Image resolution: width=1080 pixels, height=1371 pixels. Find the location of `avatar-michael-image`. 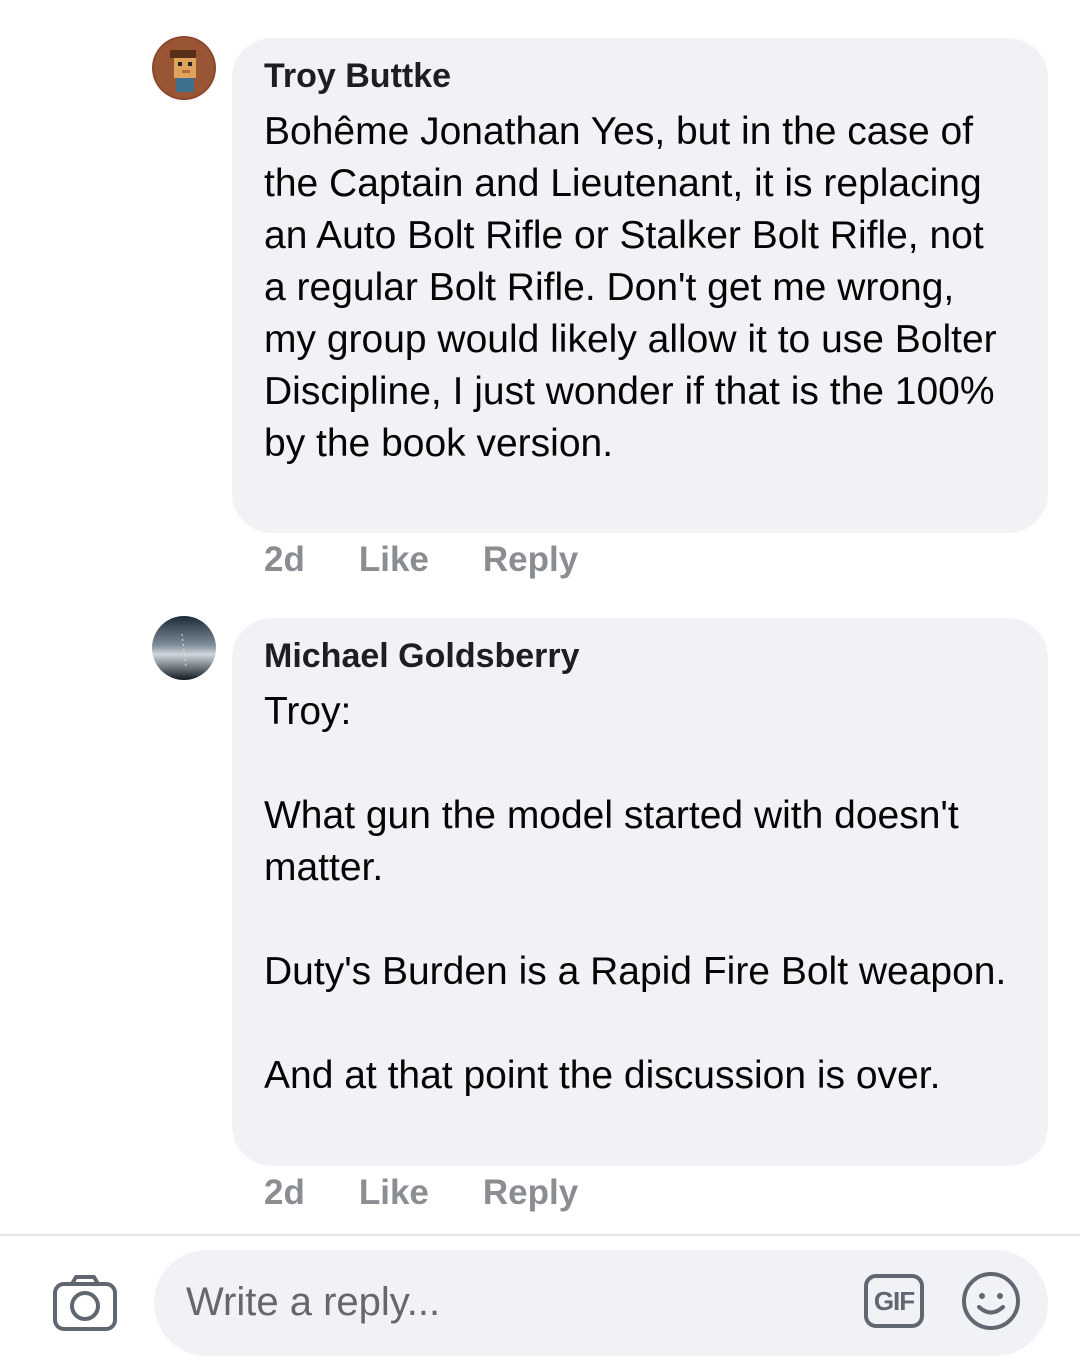

avatar-michael-image is located at coordinates (184, 648).